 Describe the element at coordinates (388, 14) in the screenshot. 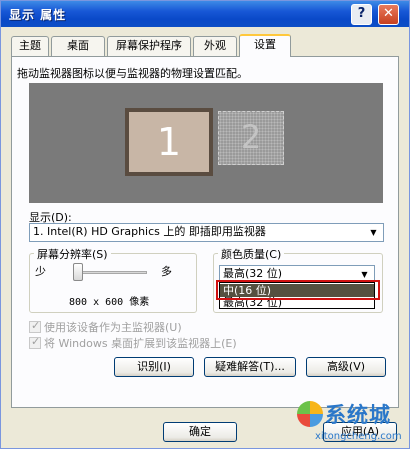

I see `close-button: ✕` at that location.